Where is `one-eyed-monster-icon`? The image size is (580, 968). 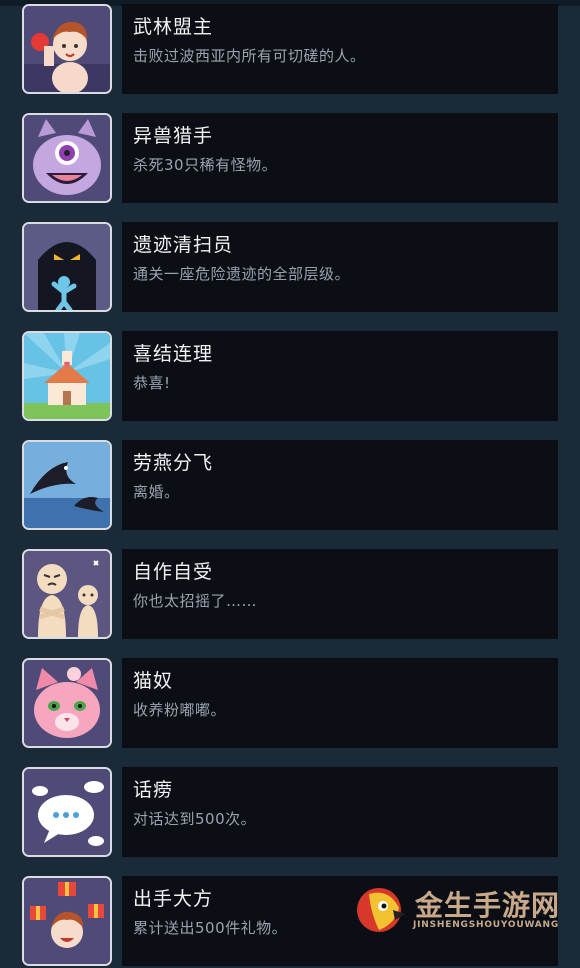 one-eyed-monster-icon is located at coordinates (67, 158).